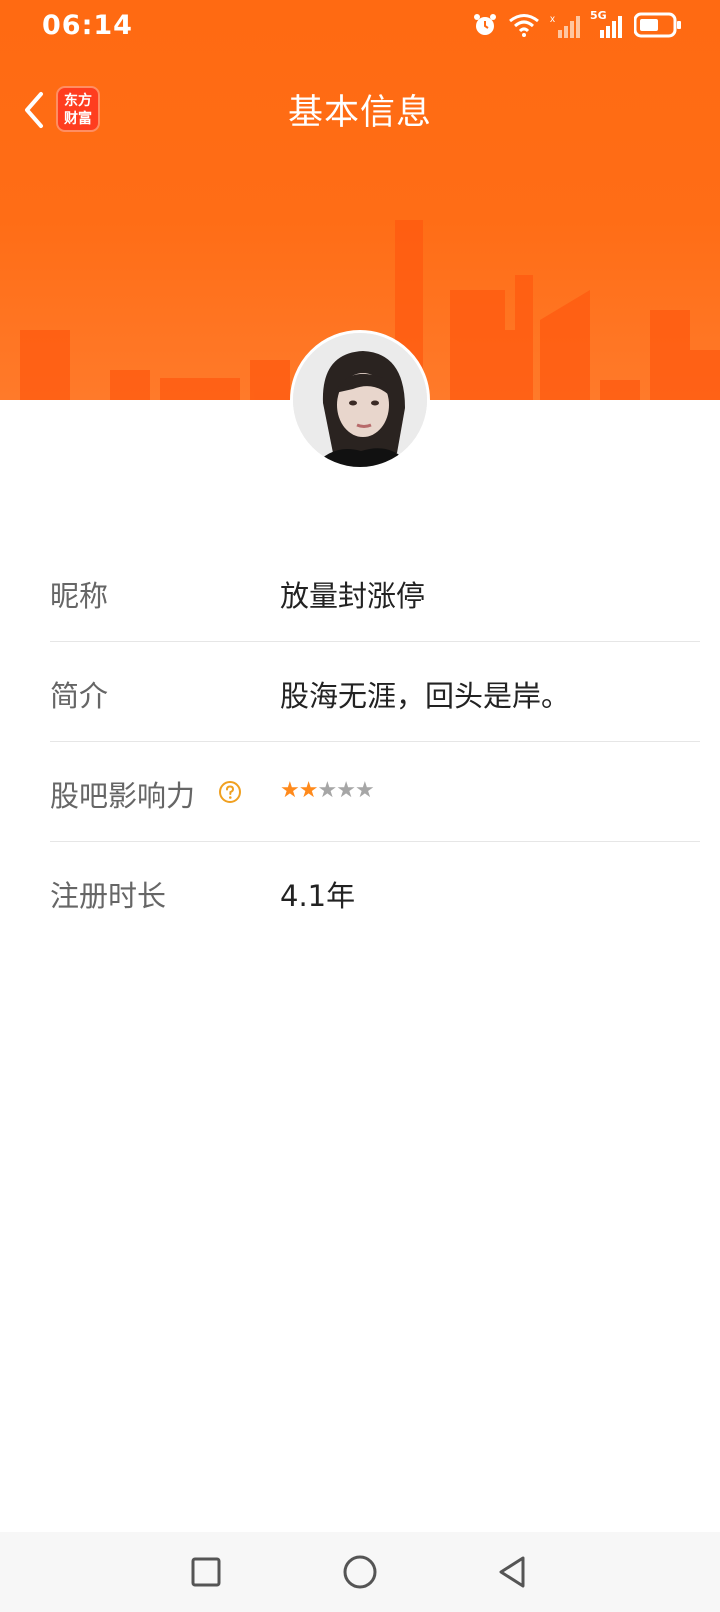 The width and height of the screenshot is (720, 1612). I want to click on info-row-influence: 股吧影响力 ★★★★★, so click(375, 792).